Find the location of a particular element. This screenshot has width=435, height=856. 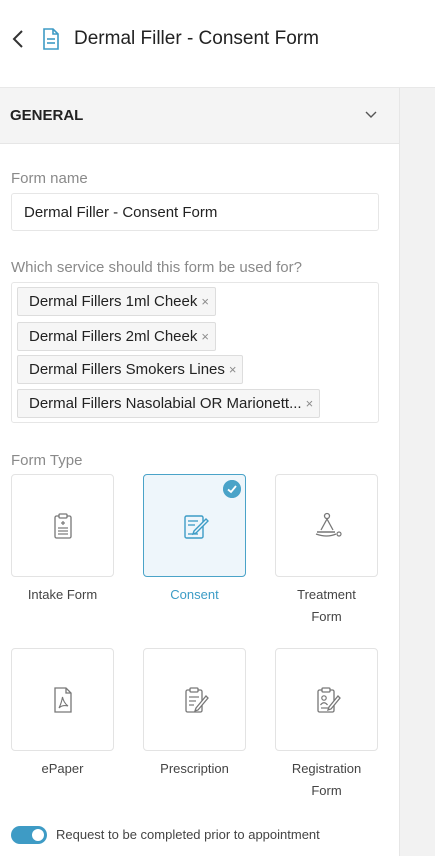

section-title: GENERAL is located at coordinates (47, 115).